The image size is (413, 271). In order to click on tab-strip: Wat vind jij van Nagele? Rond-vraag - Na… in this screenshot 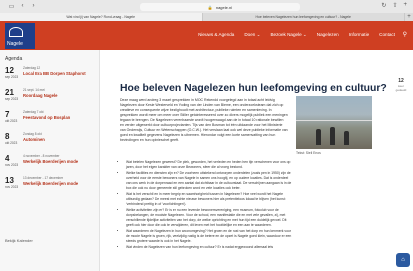, I will do `click(206, 17)`.